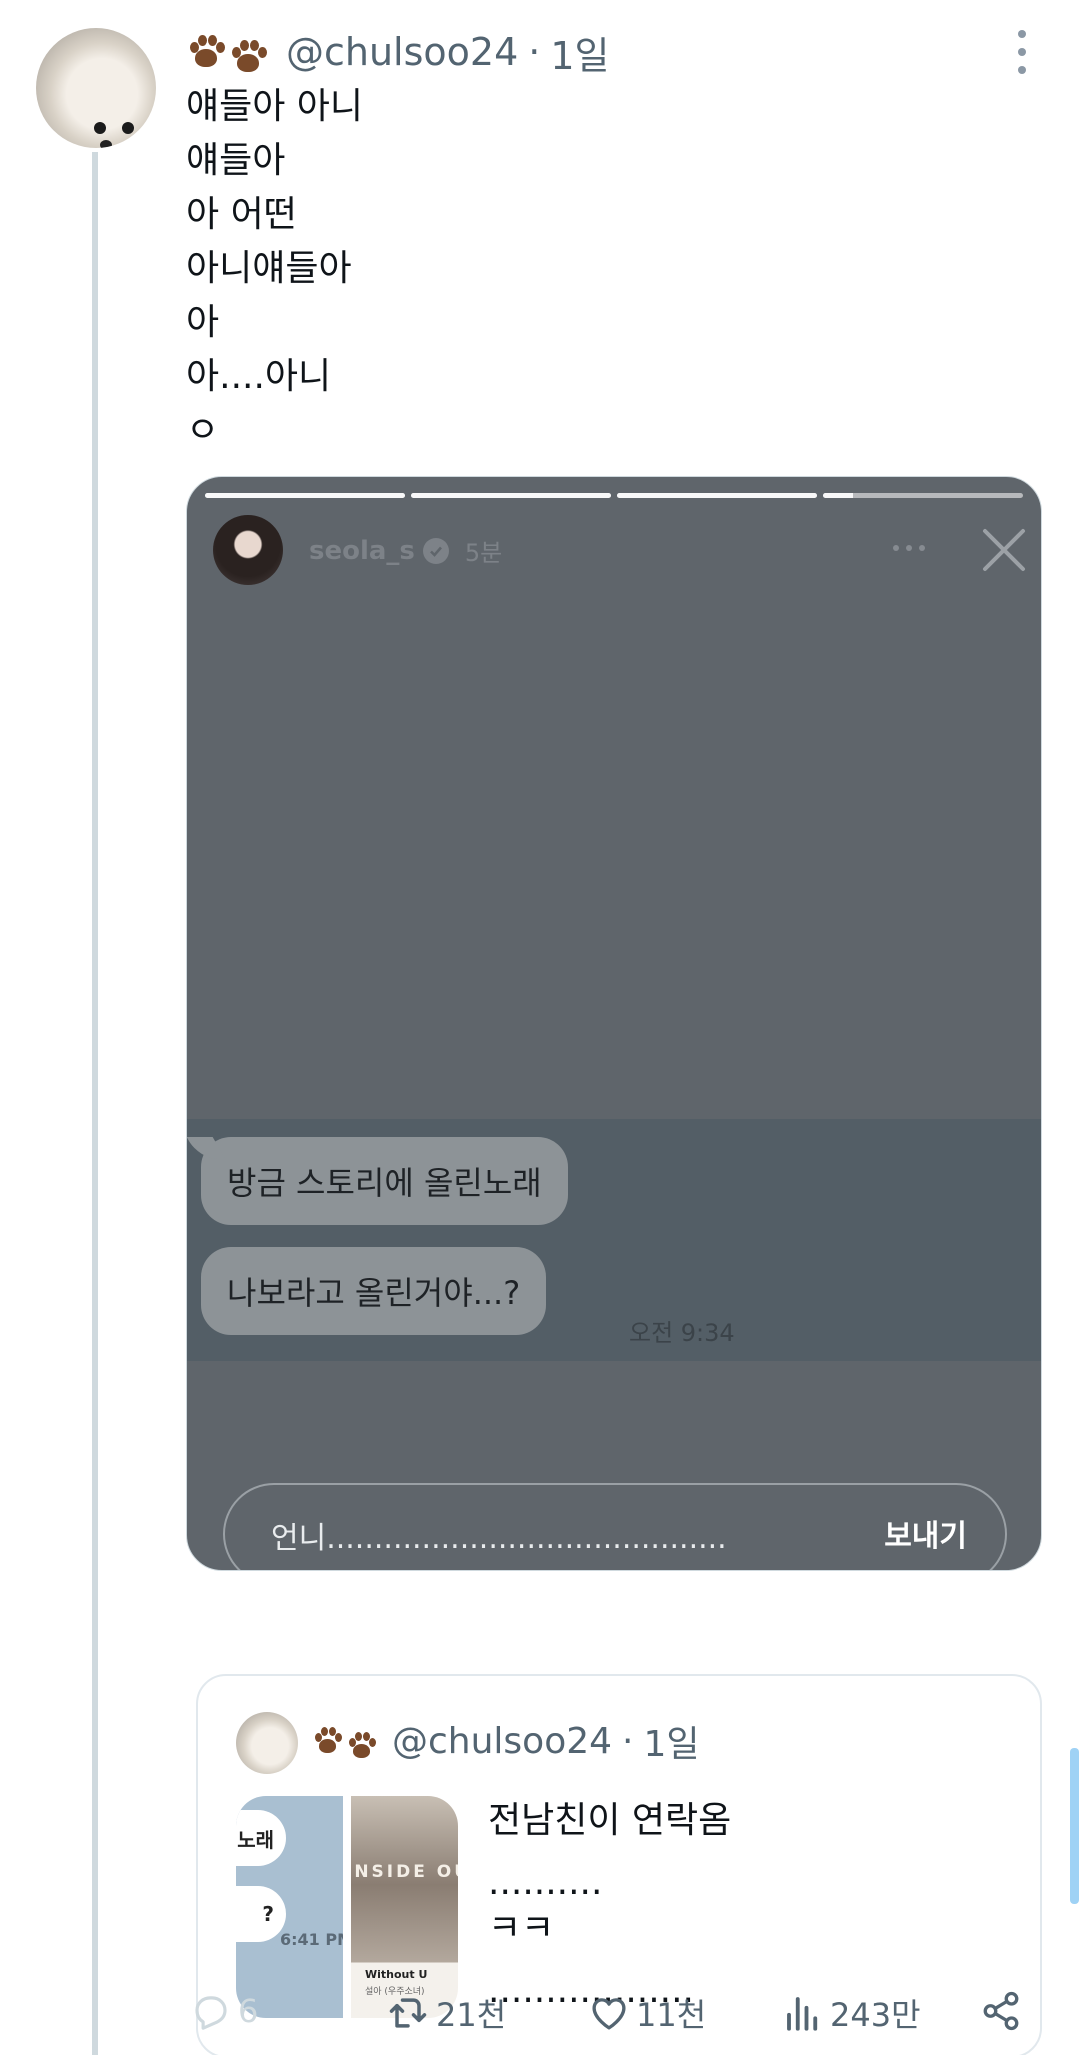  I want to click on quoted-line: 전남친이 연락옴, so click(610, 1820).